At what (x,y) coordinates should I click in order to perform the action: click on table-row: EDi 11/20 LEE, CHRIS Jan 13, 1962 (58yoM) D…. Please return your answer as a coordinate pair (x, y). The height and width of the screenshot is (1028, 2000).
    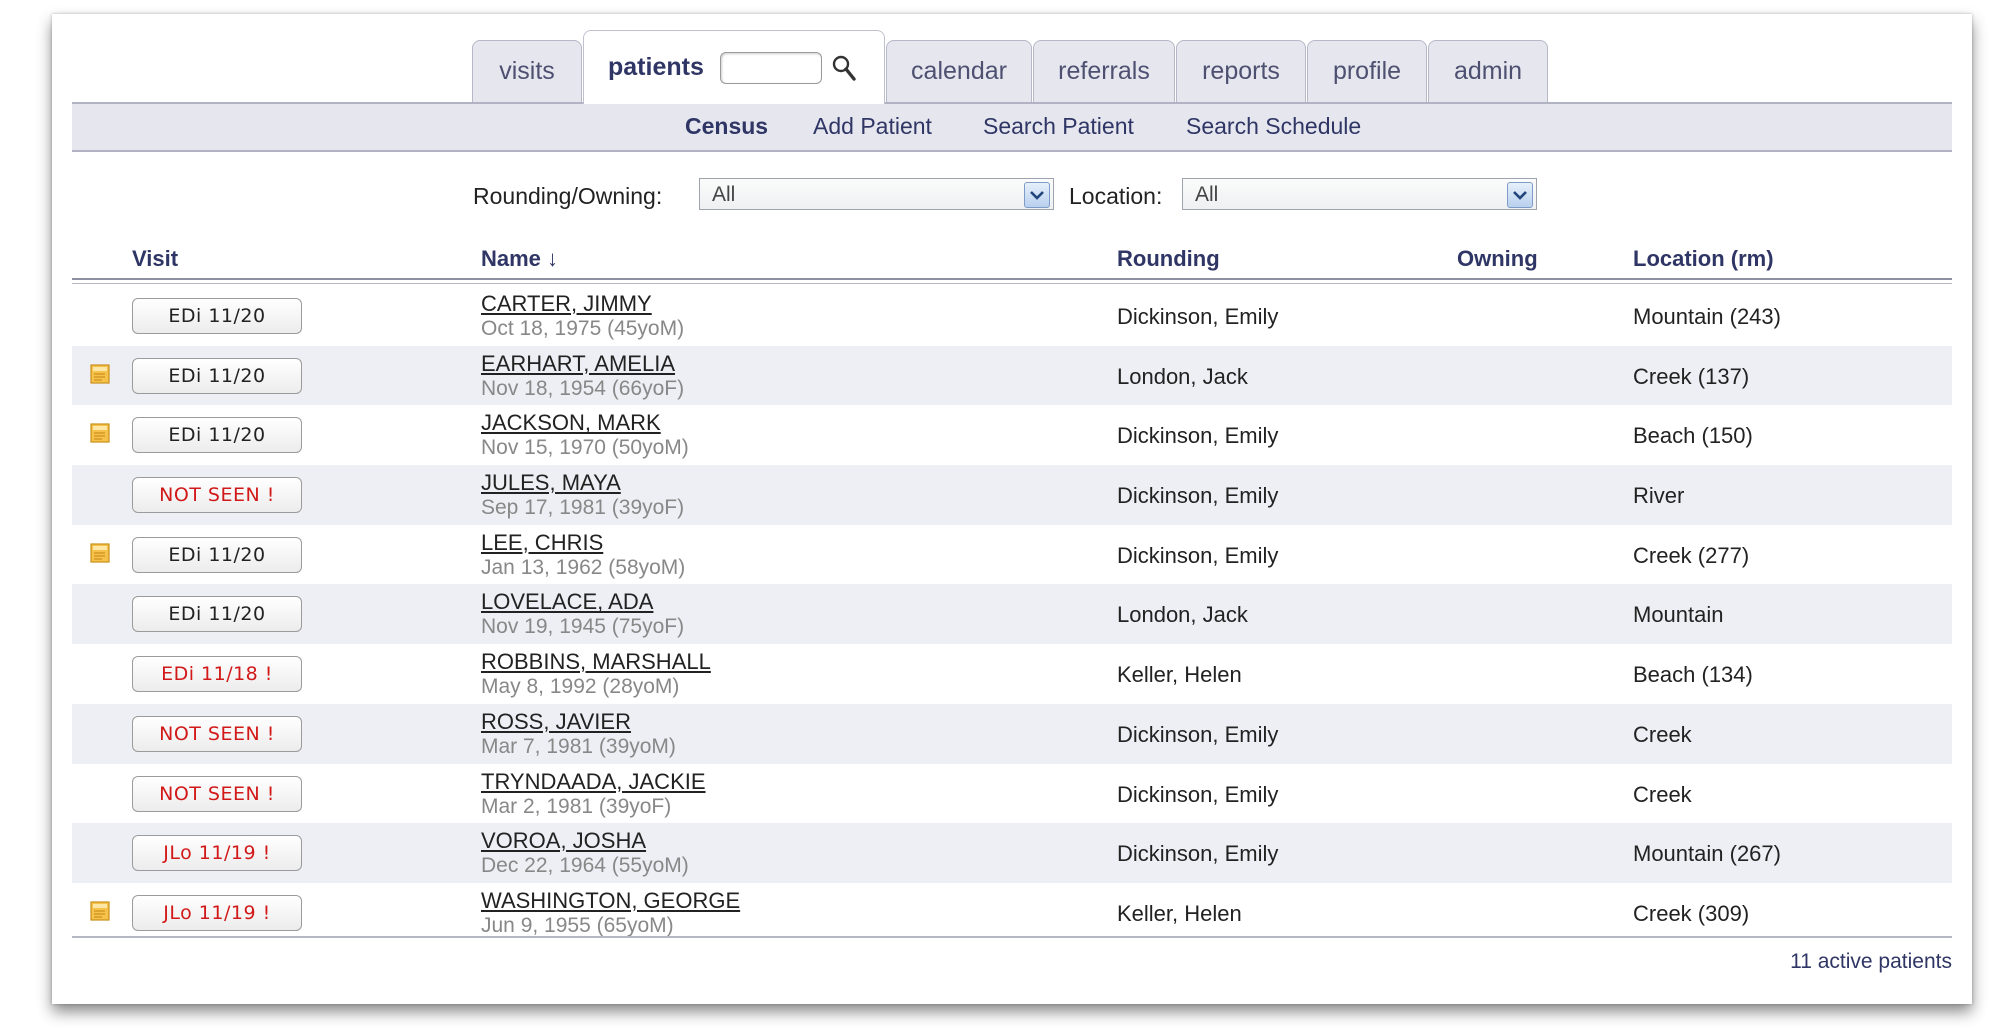
    Looking at the image, I should click on (1012, 555).